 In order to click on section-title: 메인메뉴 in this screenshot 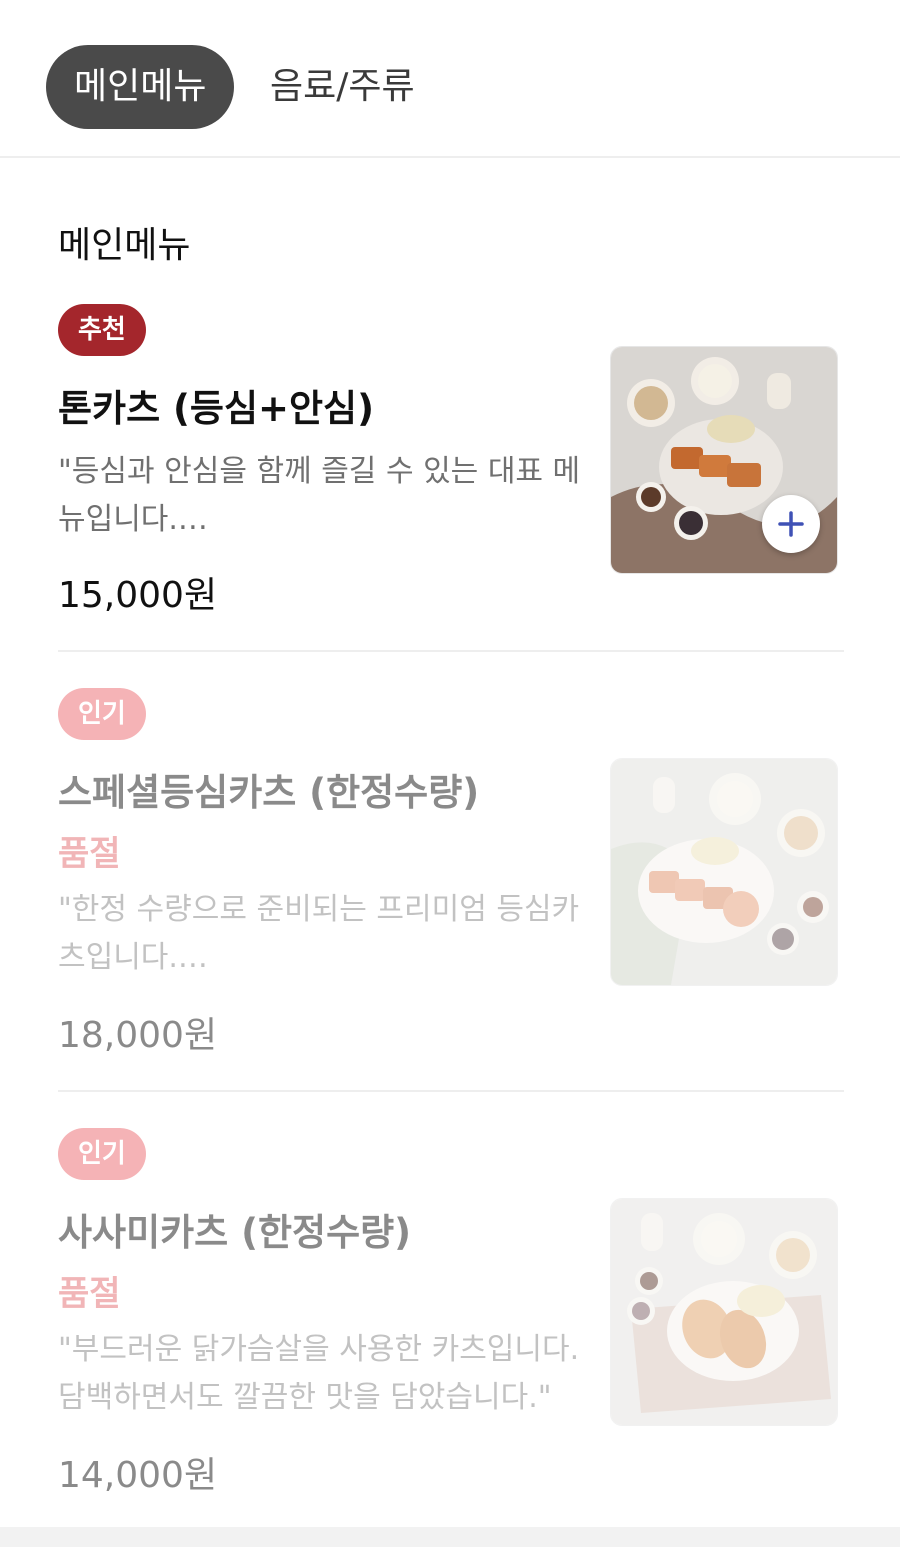, I will do `click(124, 245)`.